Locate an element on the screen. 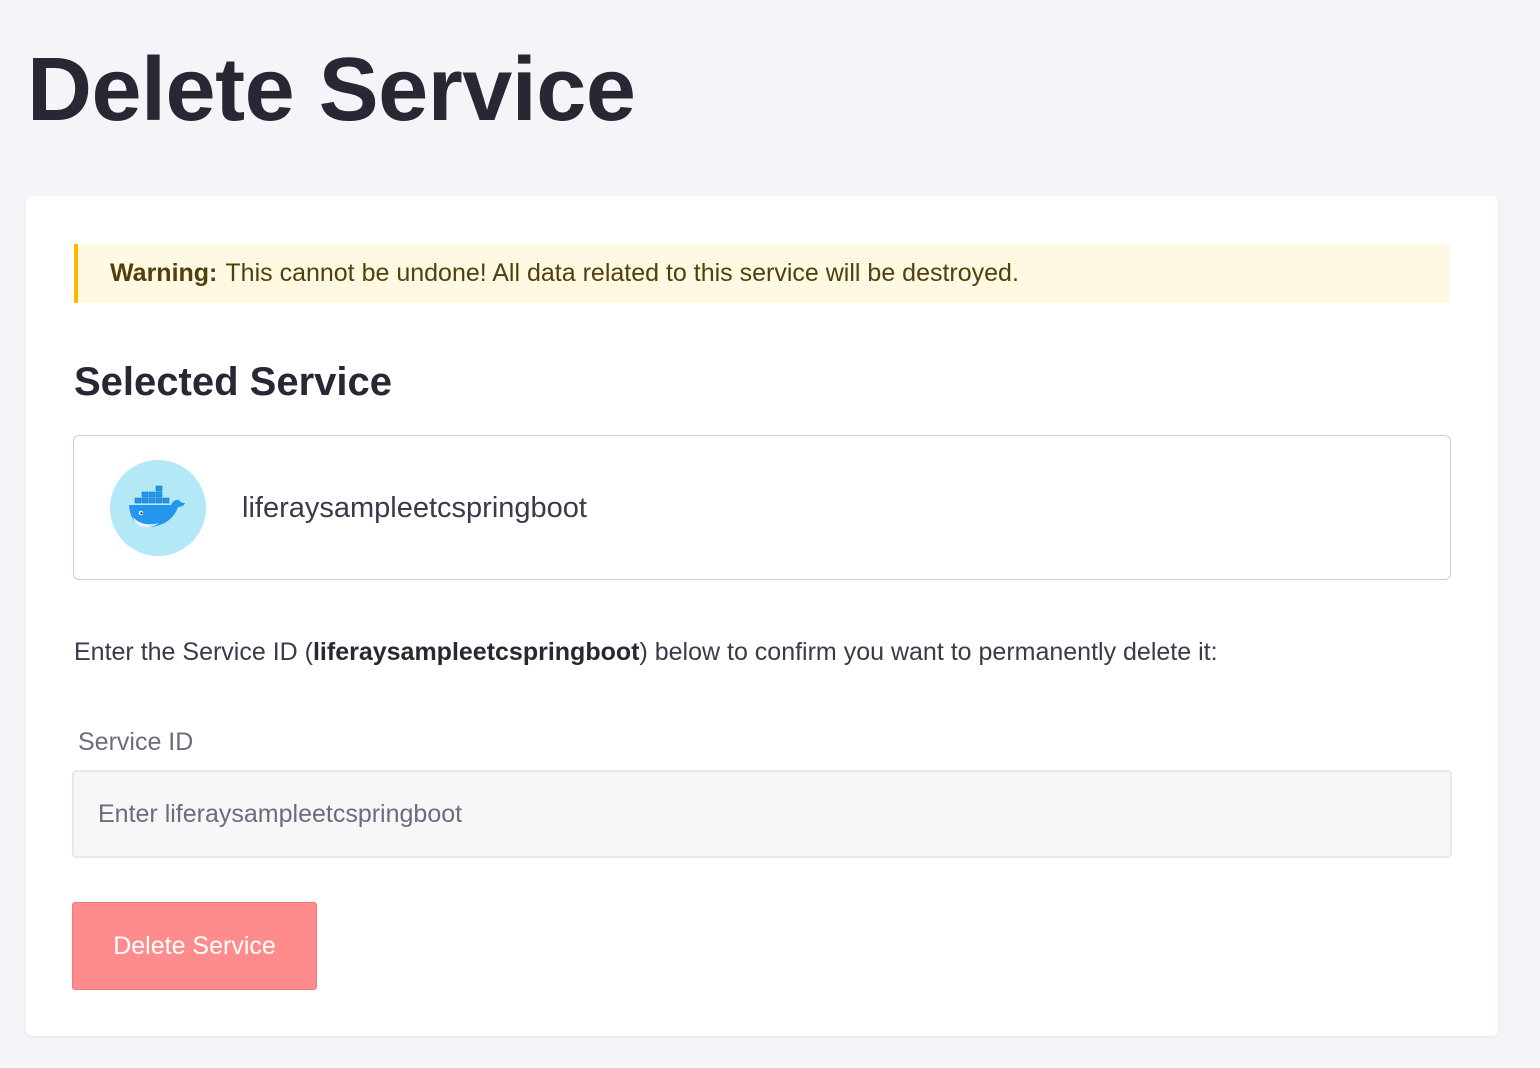 The image size is (1540, 1068). service-id-label: Service ID is located at coordinates (136, 742).